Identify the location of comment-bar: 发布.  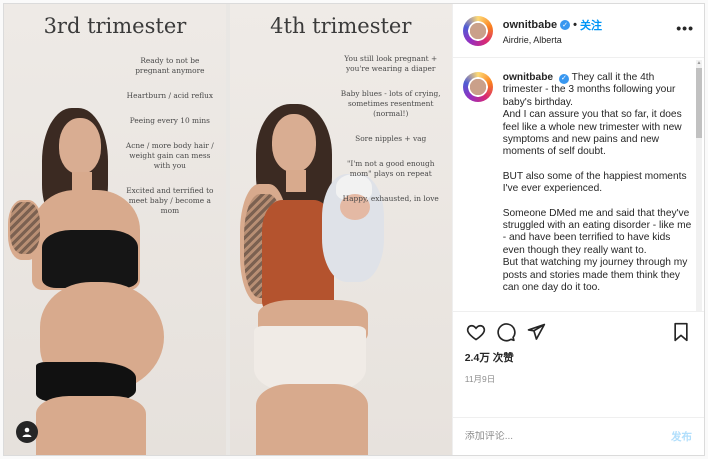
(578, 436).